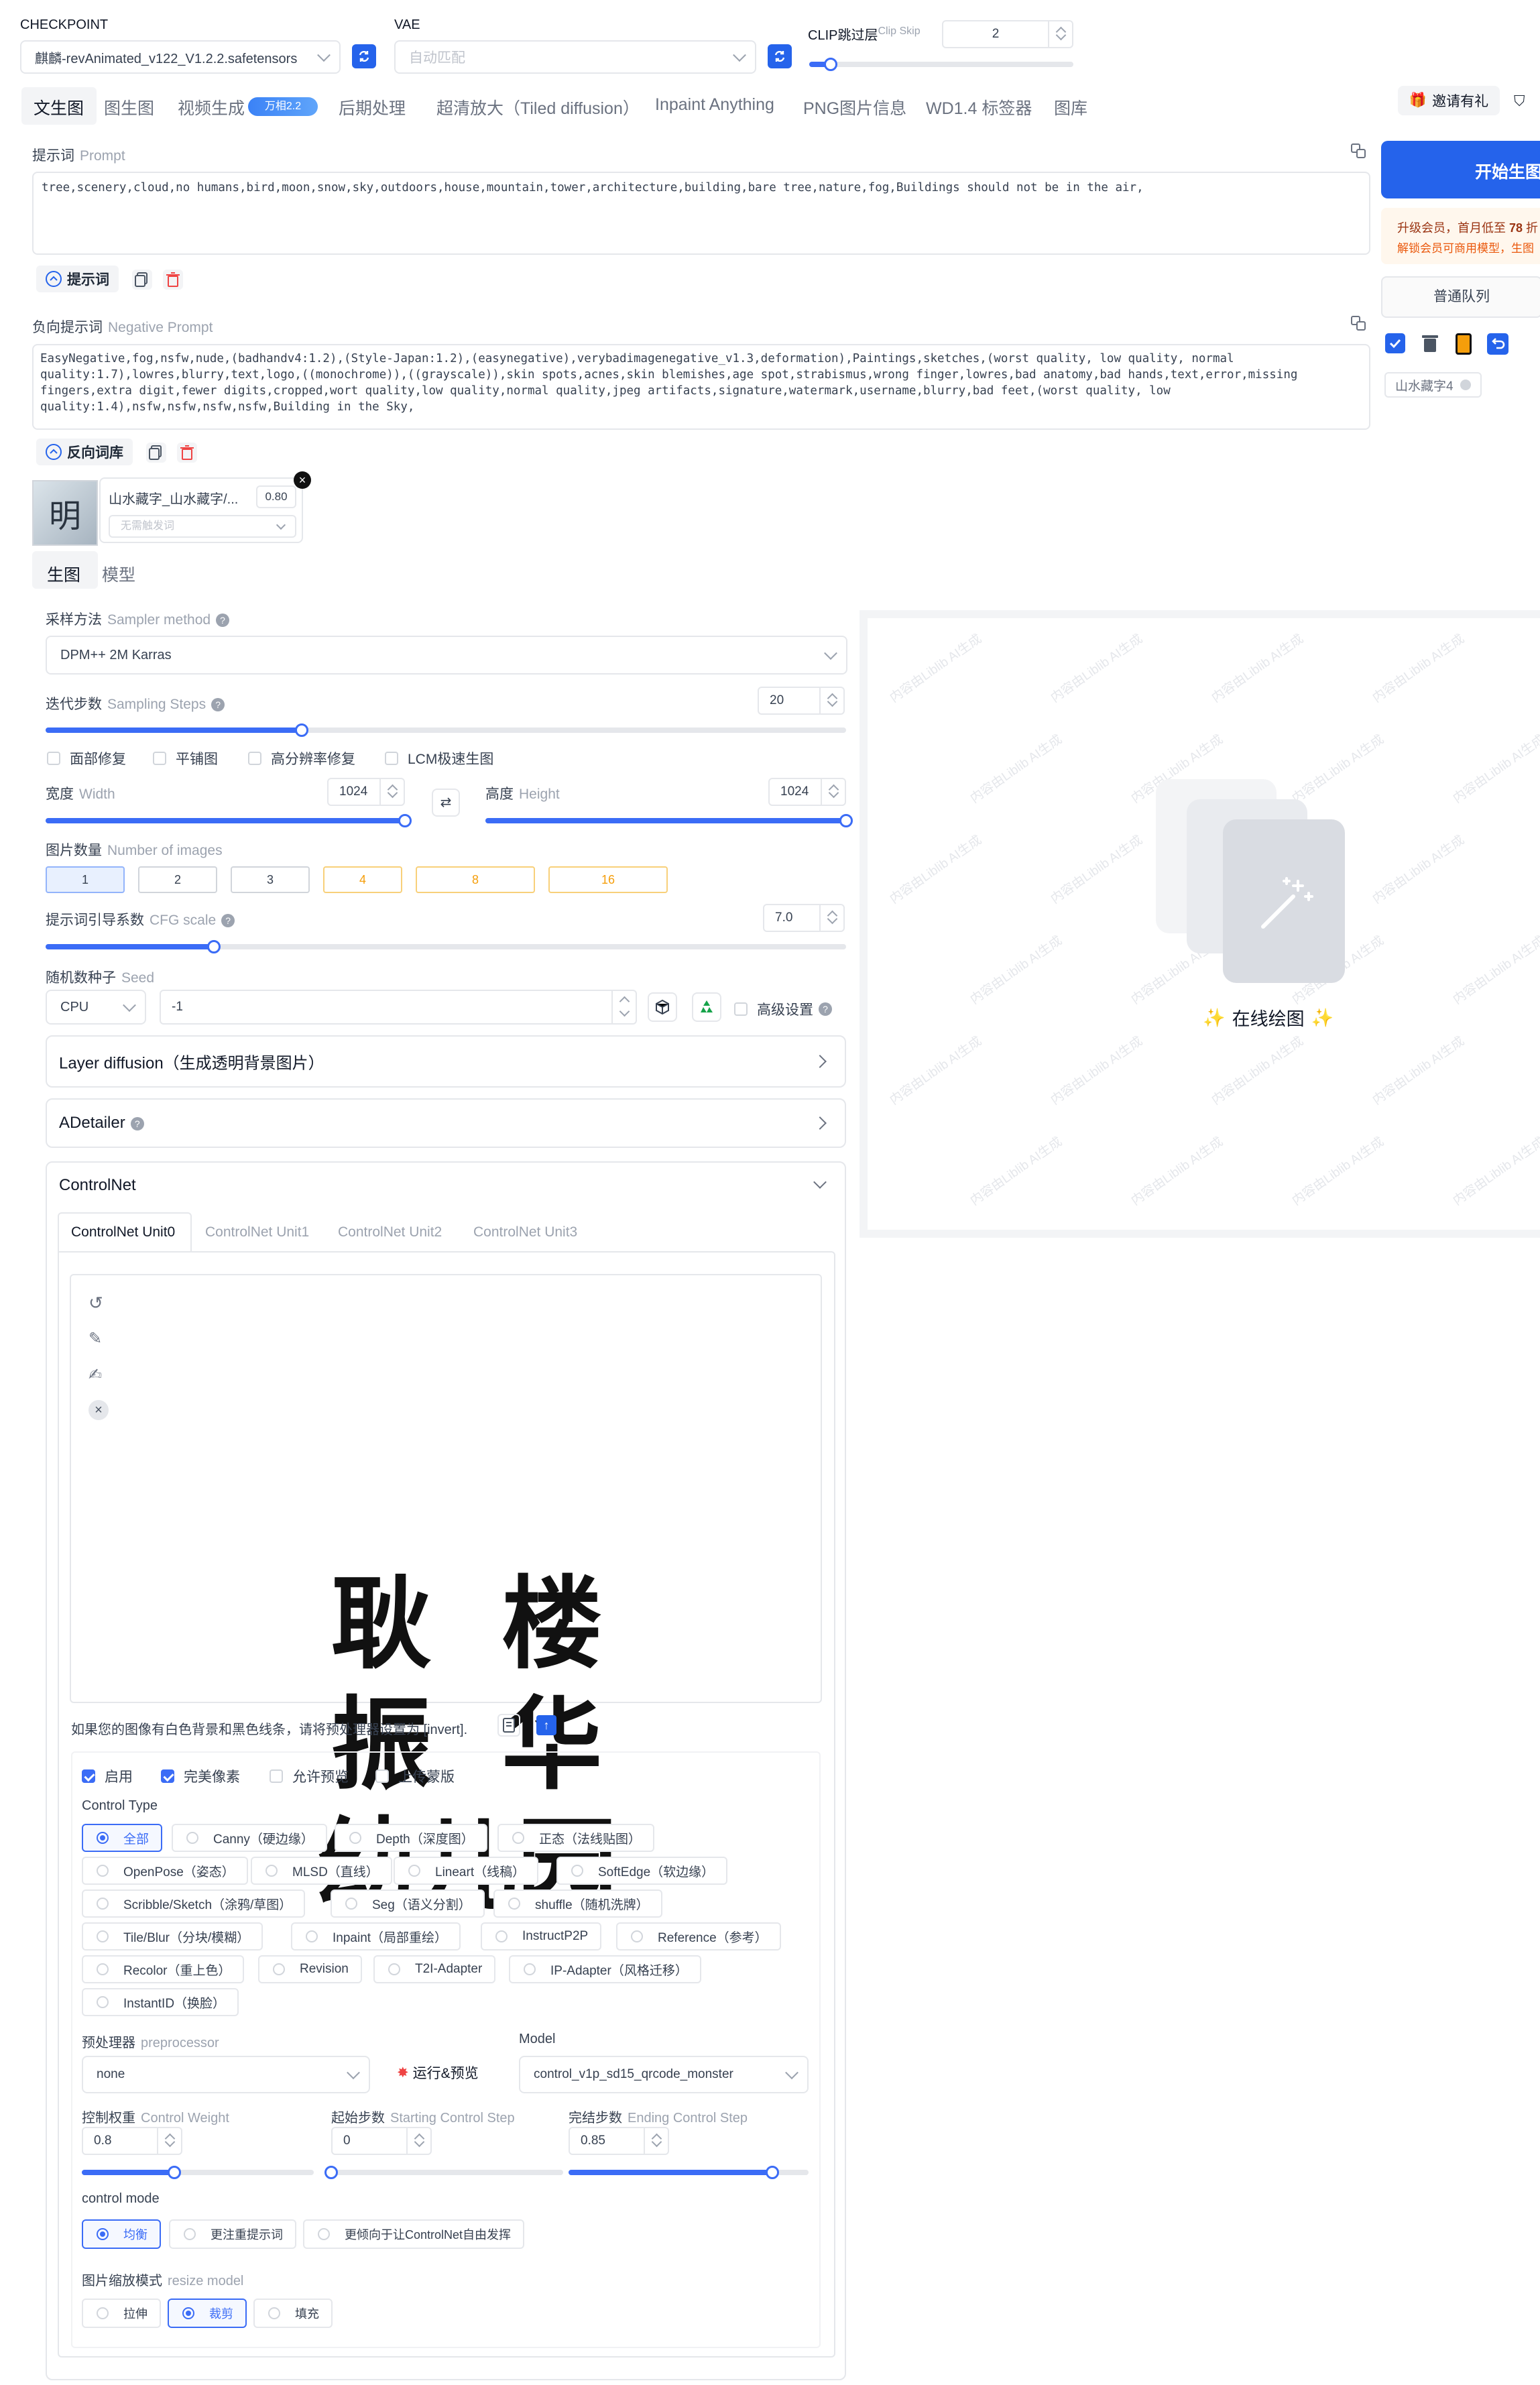 The height and width of the screenshot is (2385, 1540). Describe the element at coordinates (123, 1232) in the screenshot. I see `cn-tab-unit0: ControlNet Unit0` at that location.